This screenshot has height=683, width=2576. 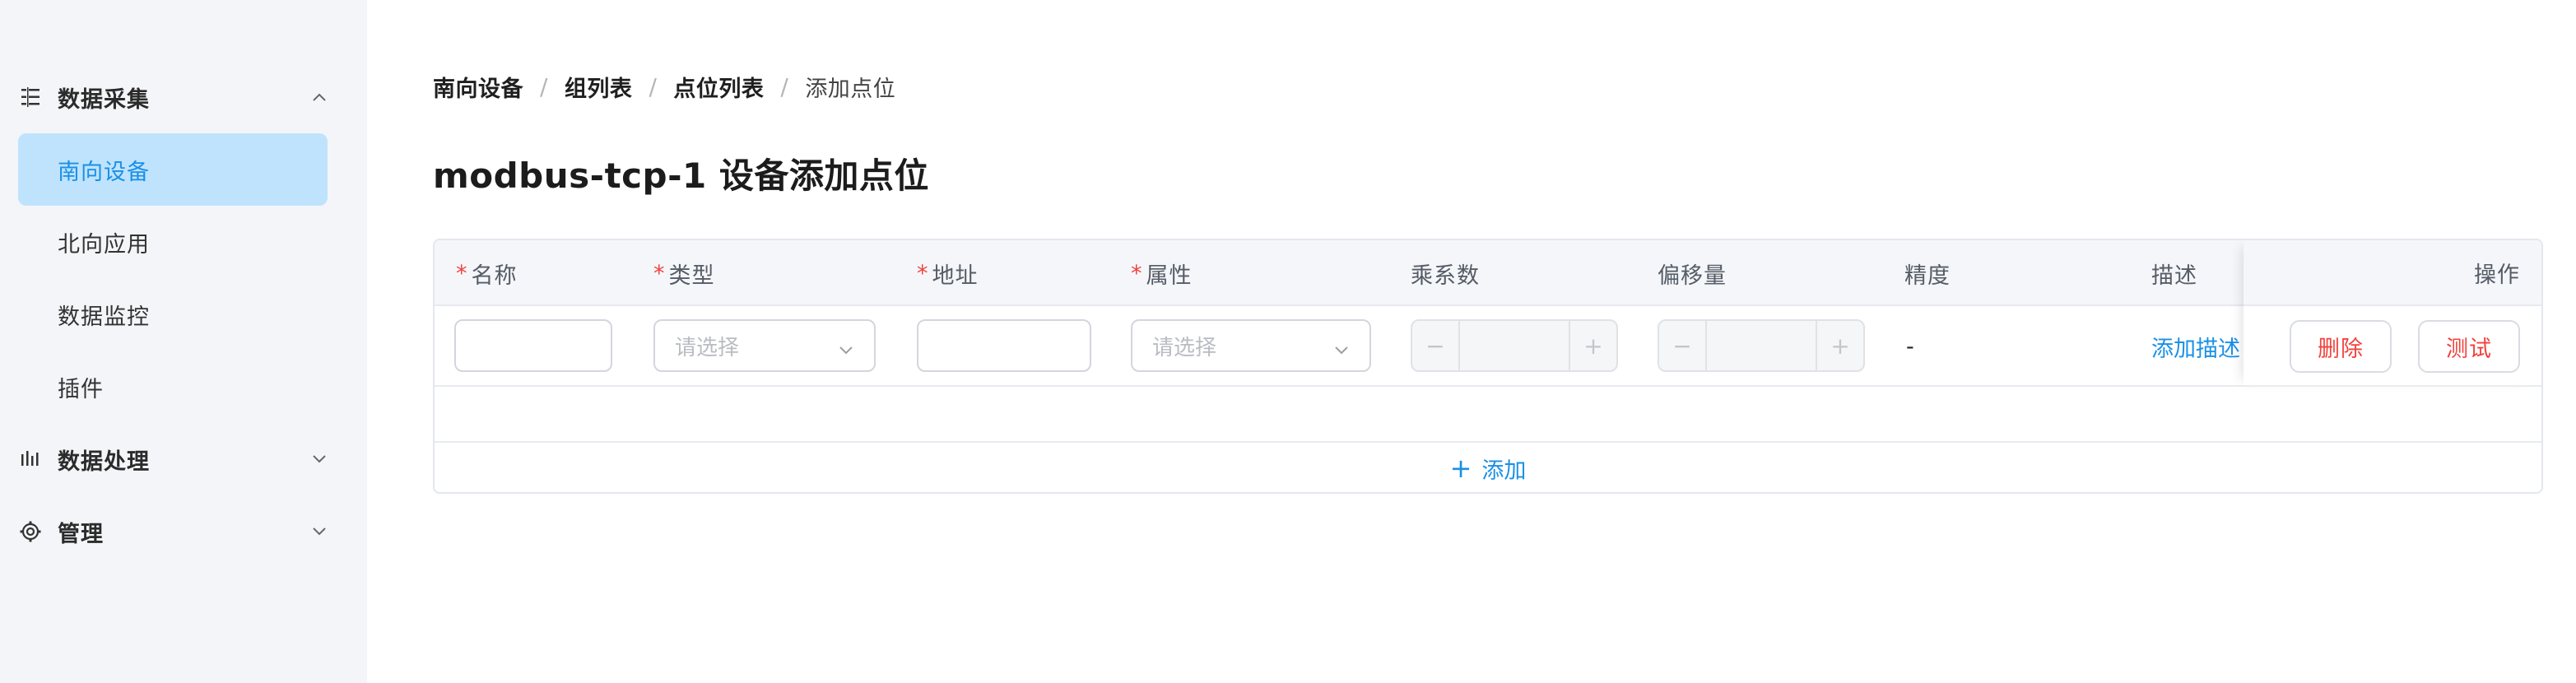 I want to click on precision-value: -, so click(x=1910, y=346).